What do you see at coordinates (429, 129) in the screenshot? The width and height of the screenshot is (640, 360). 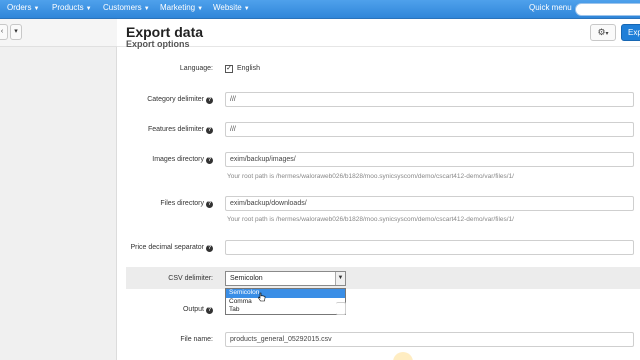 I see `features-delimiter-input: ///` at bounding box center [429, 129].